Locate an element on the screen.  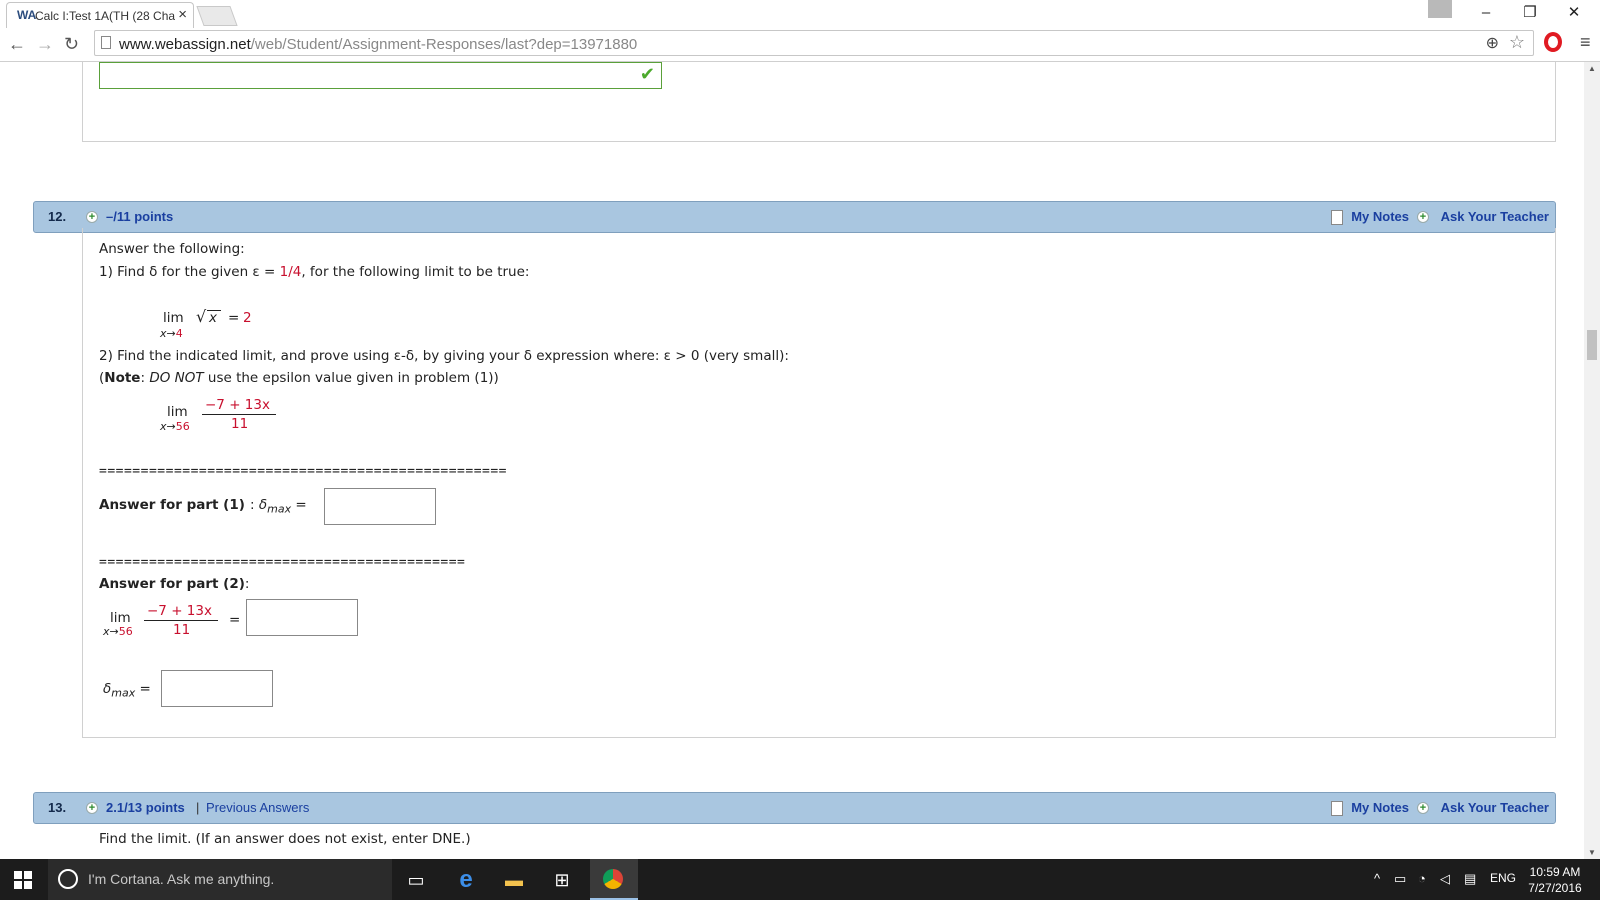
store-icon: ⊞ is located at coordinates (562, 880).